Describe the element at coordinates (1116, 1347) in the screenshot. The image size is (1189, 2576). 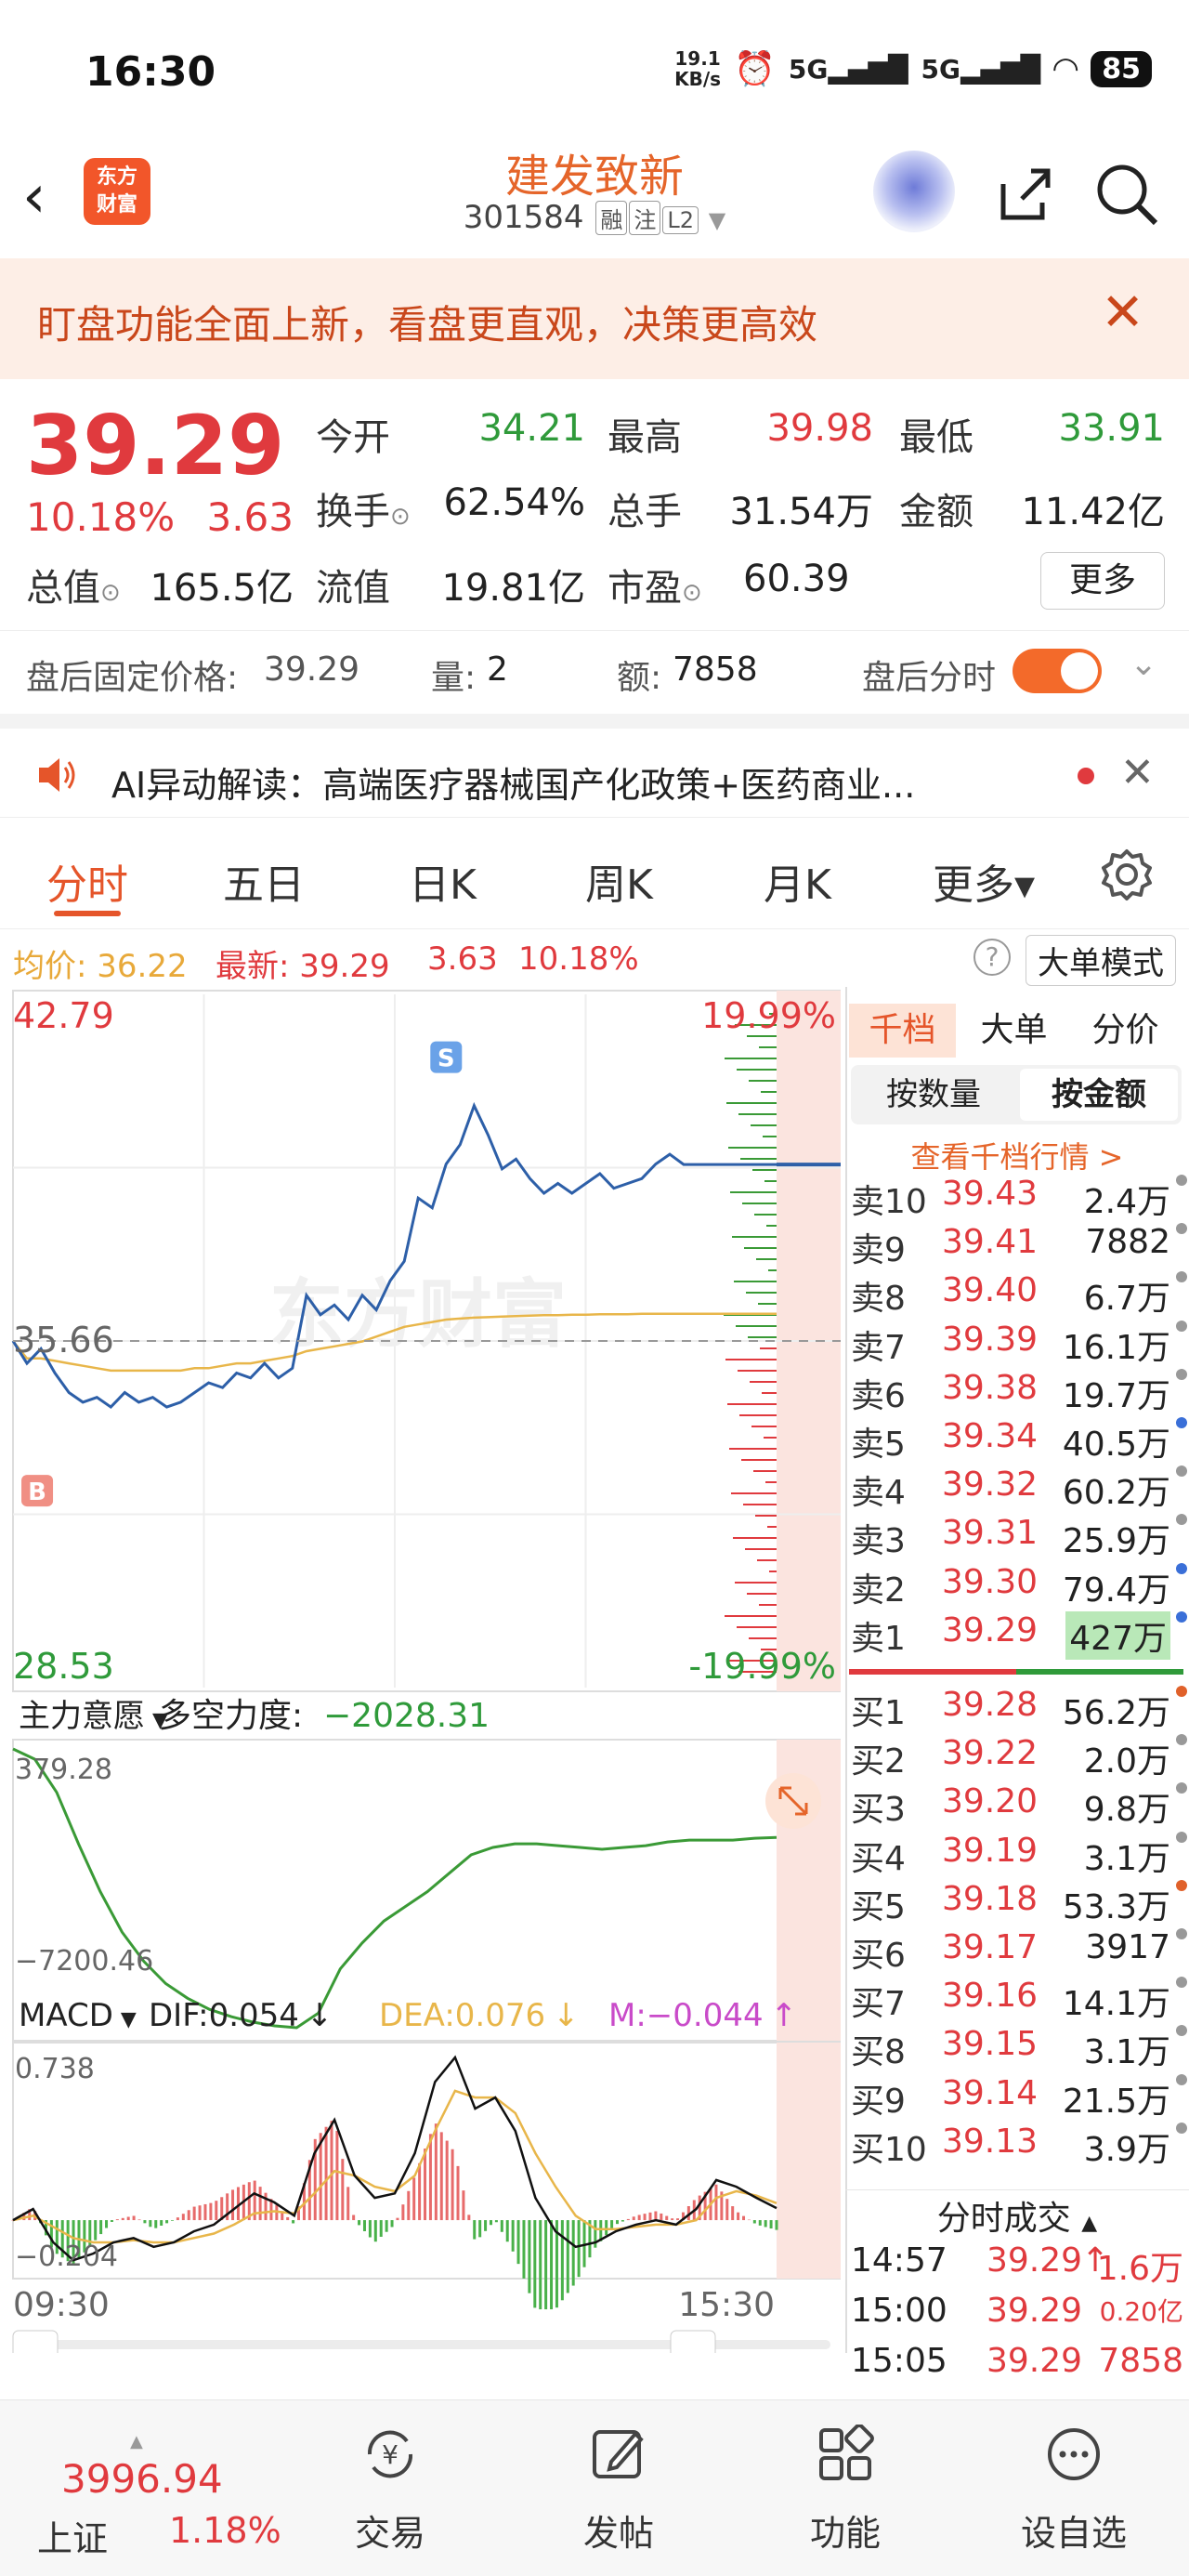
I see `ask-volume: 16.1万` at that location.